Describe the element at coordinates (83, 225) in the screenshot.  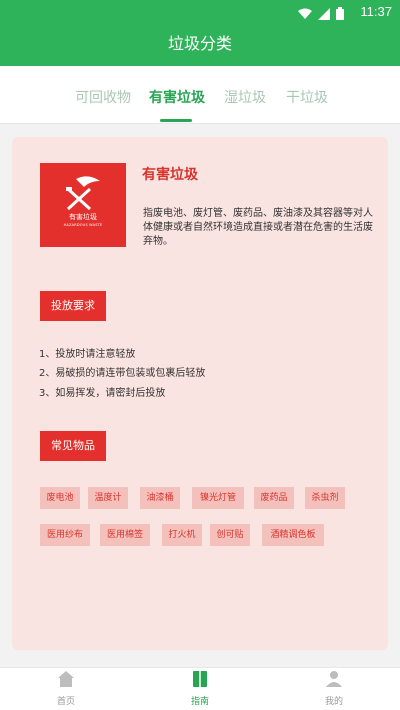
I see `logo-text-en: HAZARDOUS WASTE` at that location.